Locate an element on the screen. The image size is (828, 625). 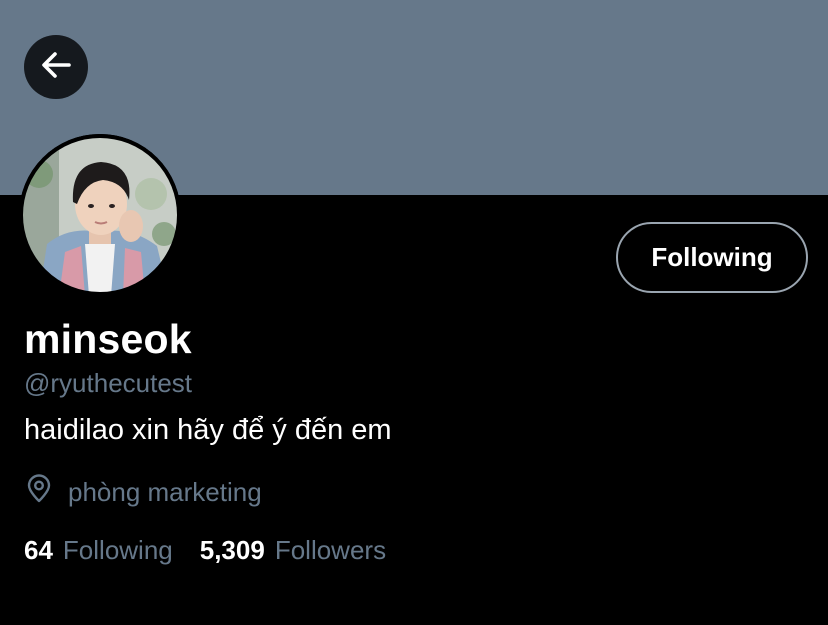
profile-stats: 64 Following 5,309 Followers is located at coordinates (205, 550).